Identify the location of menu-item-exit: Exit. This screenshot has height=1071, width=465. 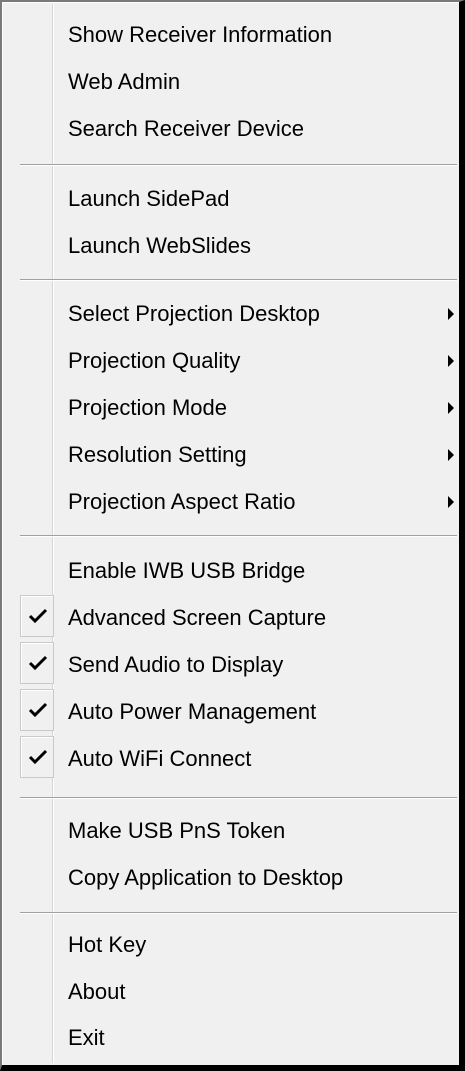
(229, 1038).